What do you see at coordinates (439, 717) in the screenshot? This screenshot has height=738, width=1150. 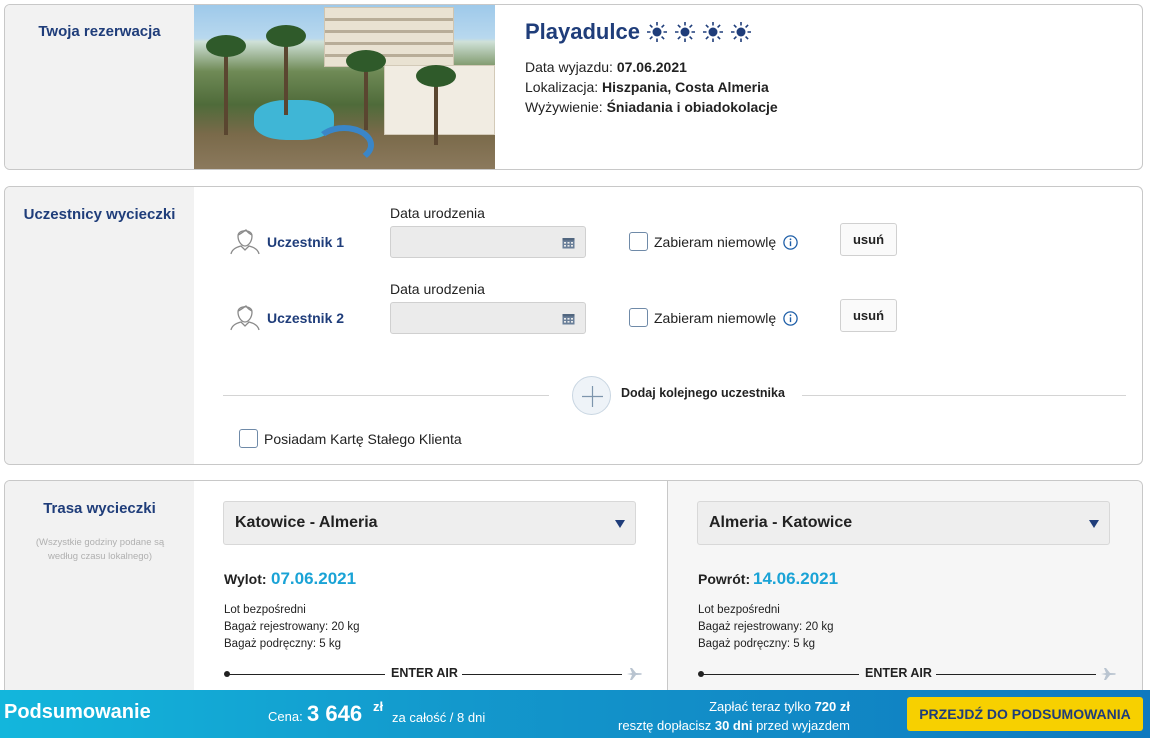 I see `price-note: za całość / 8 dni` at bounding box center [439, 717].